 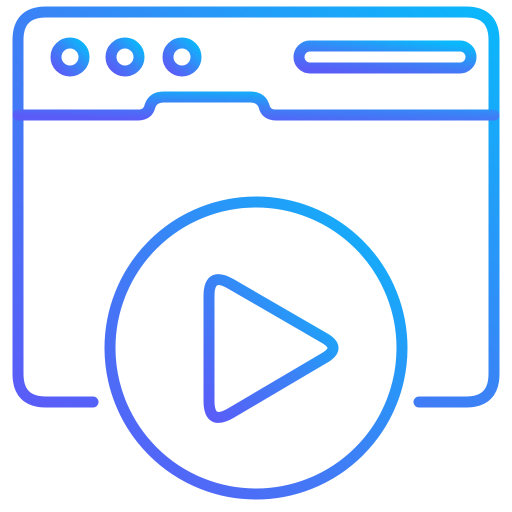 I want to click on tab-bump-icon, so click(x=256, y=106).